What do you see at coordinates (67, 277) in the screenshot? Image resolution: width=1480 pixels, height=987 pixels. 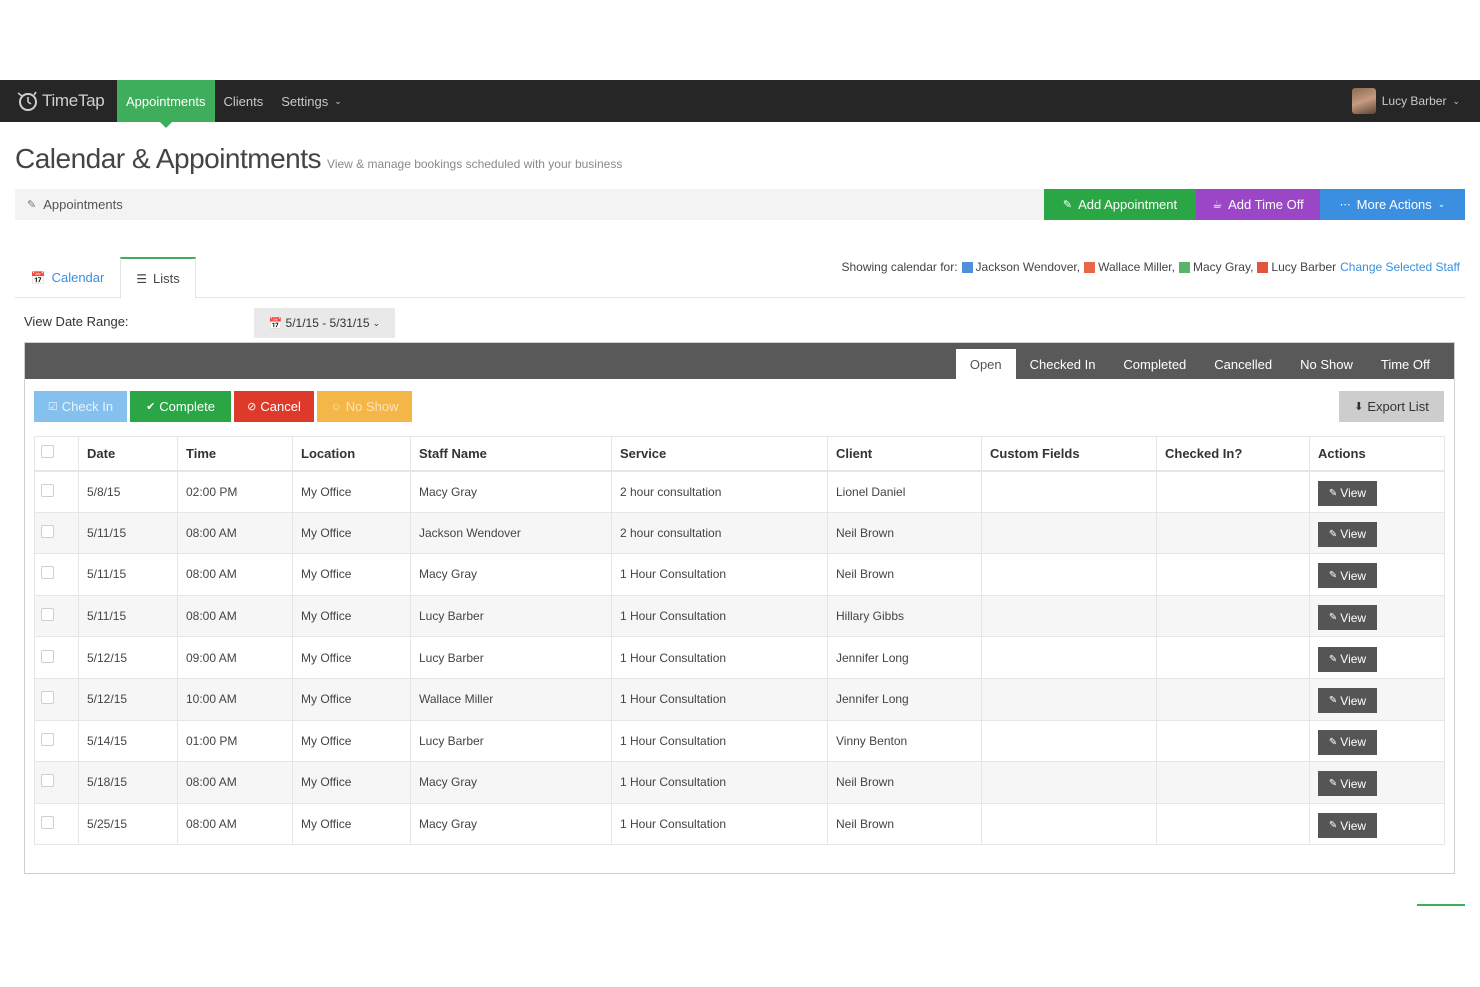 I see `tab-calendar: 📅 Calendar` at bounding box center [67, 277].